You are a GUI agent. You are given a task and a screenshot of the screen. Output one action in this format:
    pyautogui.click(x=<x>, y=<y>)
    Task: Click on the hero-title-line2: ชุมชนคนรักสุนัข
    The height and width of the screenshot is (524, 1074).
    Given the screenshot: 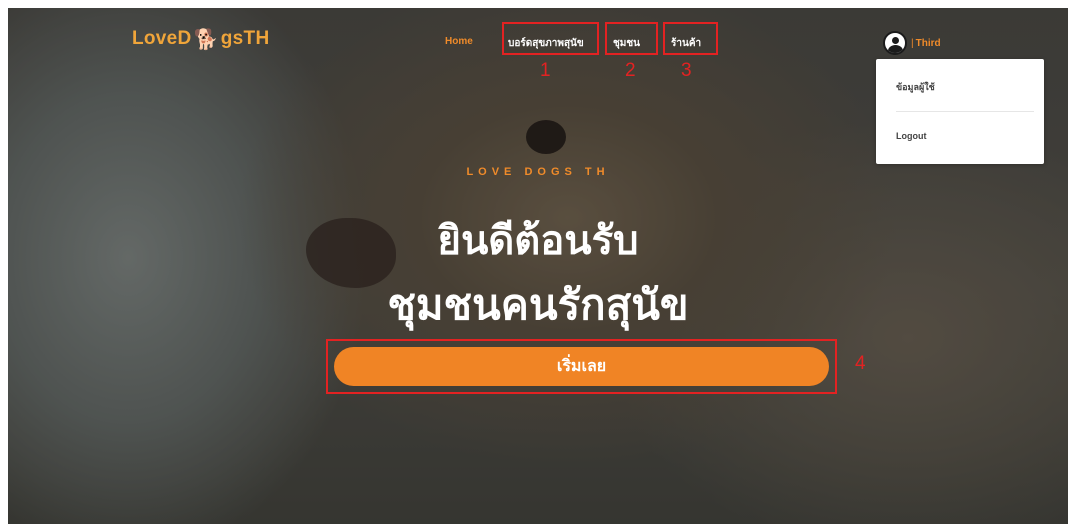 What is the action you would take?
    pyautogui.click(x=538, y=304)
    